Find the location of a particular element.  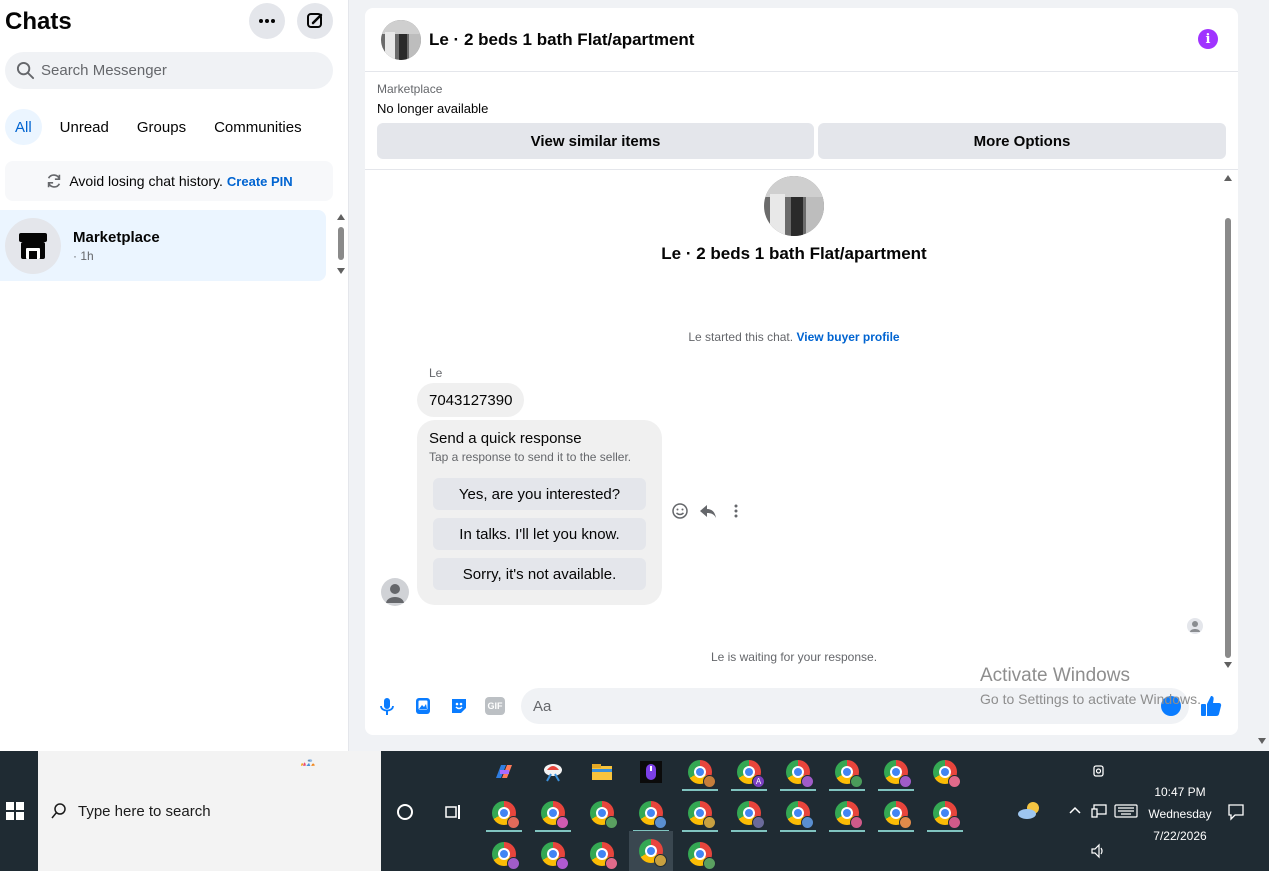

chrome-profile-5-icon is located at coordinates (896, 772).